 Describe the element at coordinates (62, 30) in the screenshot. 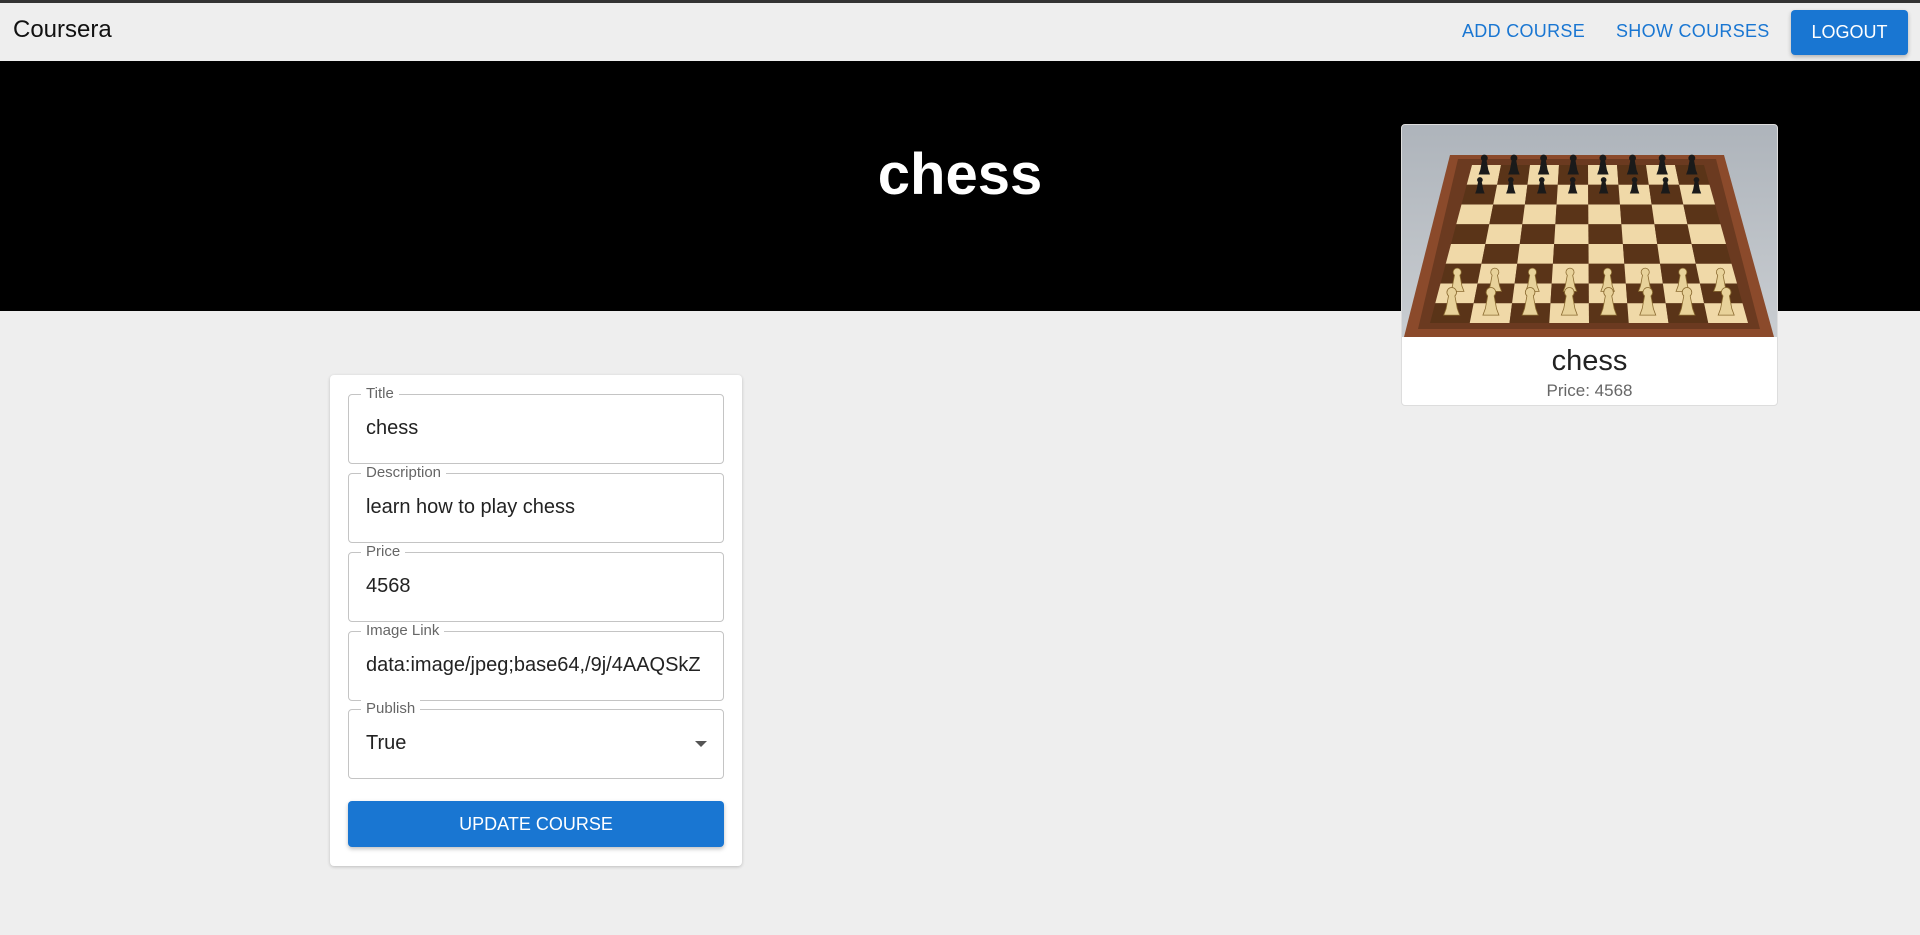

I see `brand-logo: Coursera` at that location.